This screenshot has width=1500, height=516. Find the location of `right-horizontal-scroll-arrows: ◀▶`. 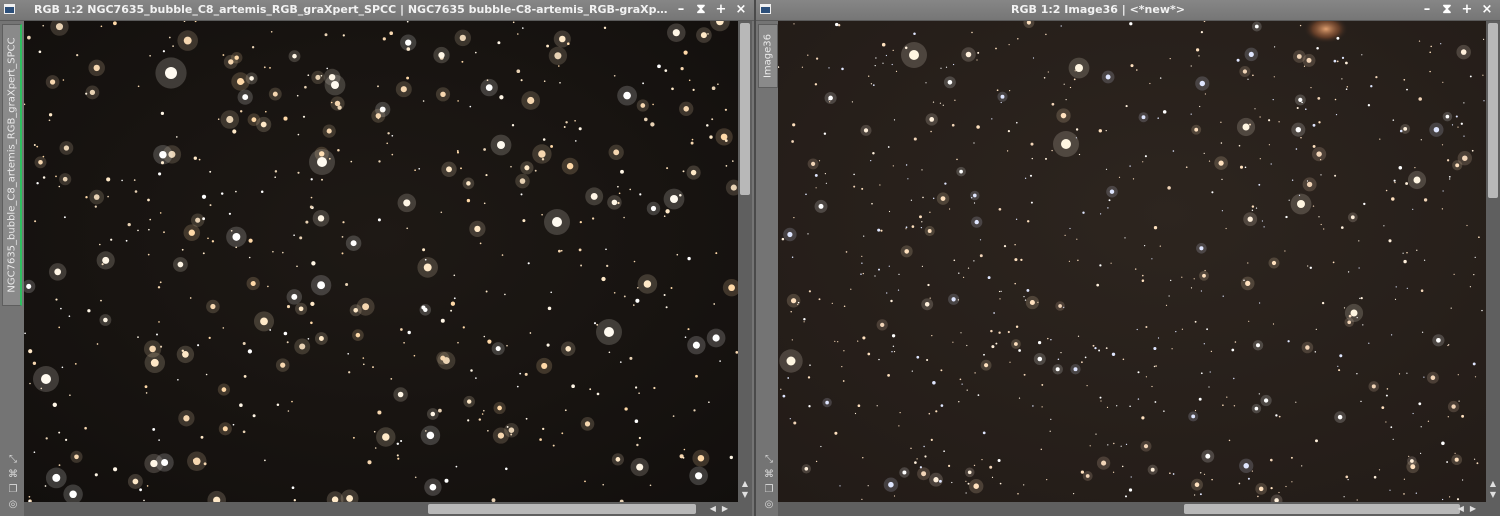

right-horizontal-scroll-arrows: ◀▶ is located at coordinates (1470, 509).